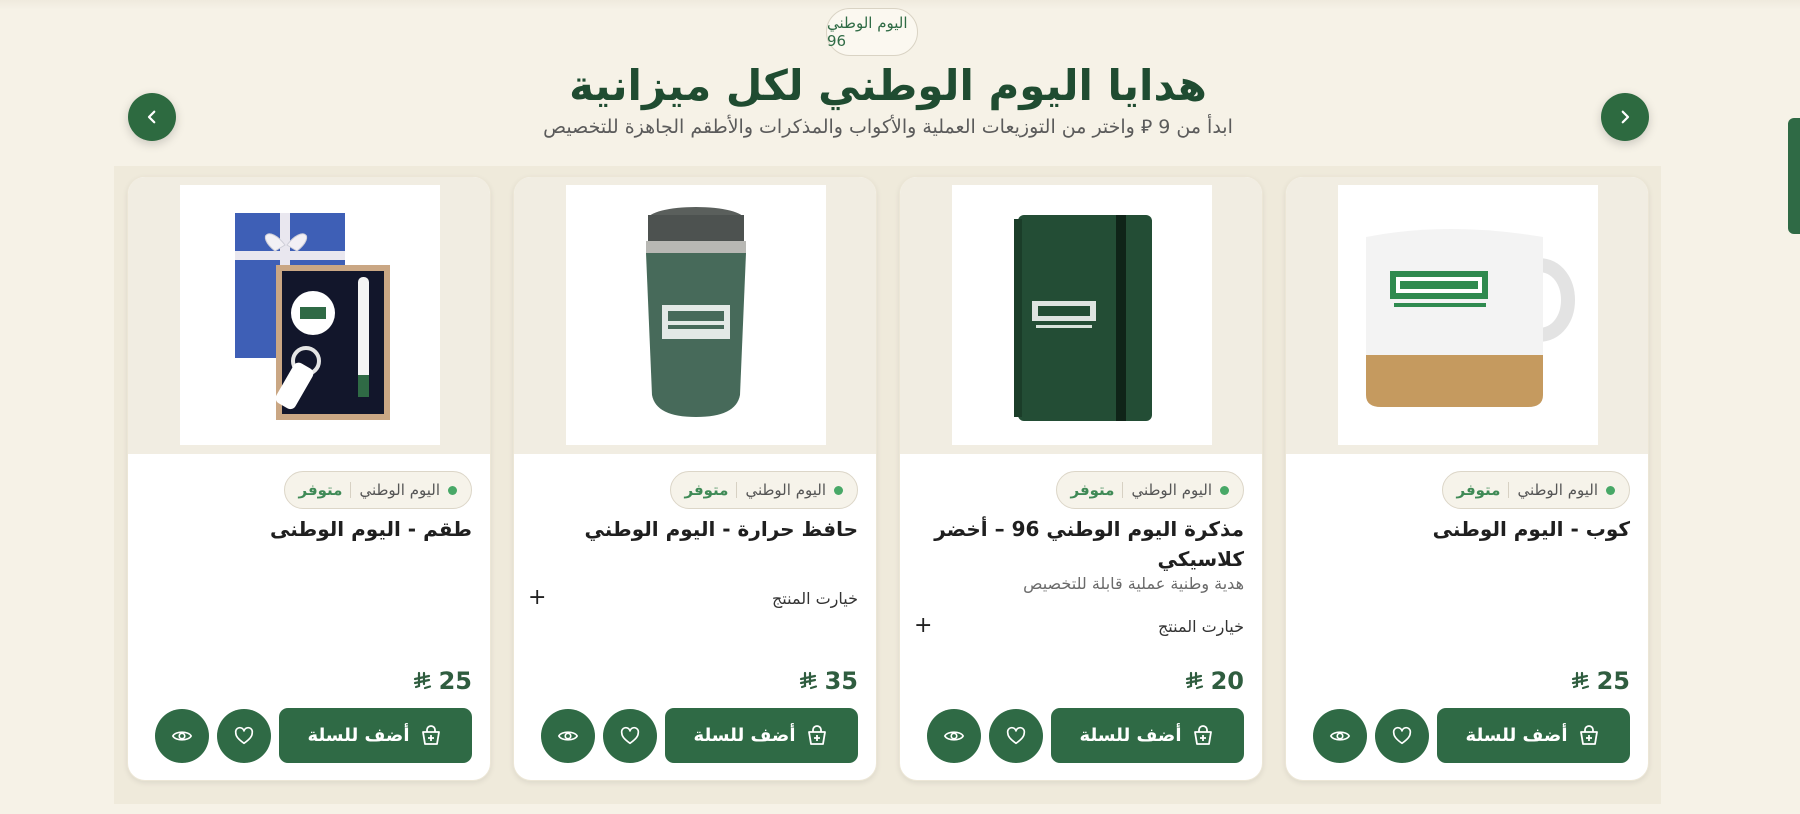 The width and height of the screenshot is (1800, 814). I want to click on chevron-left-icon, so click(151, 117).